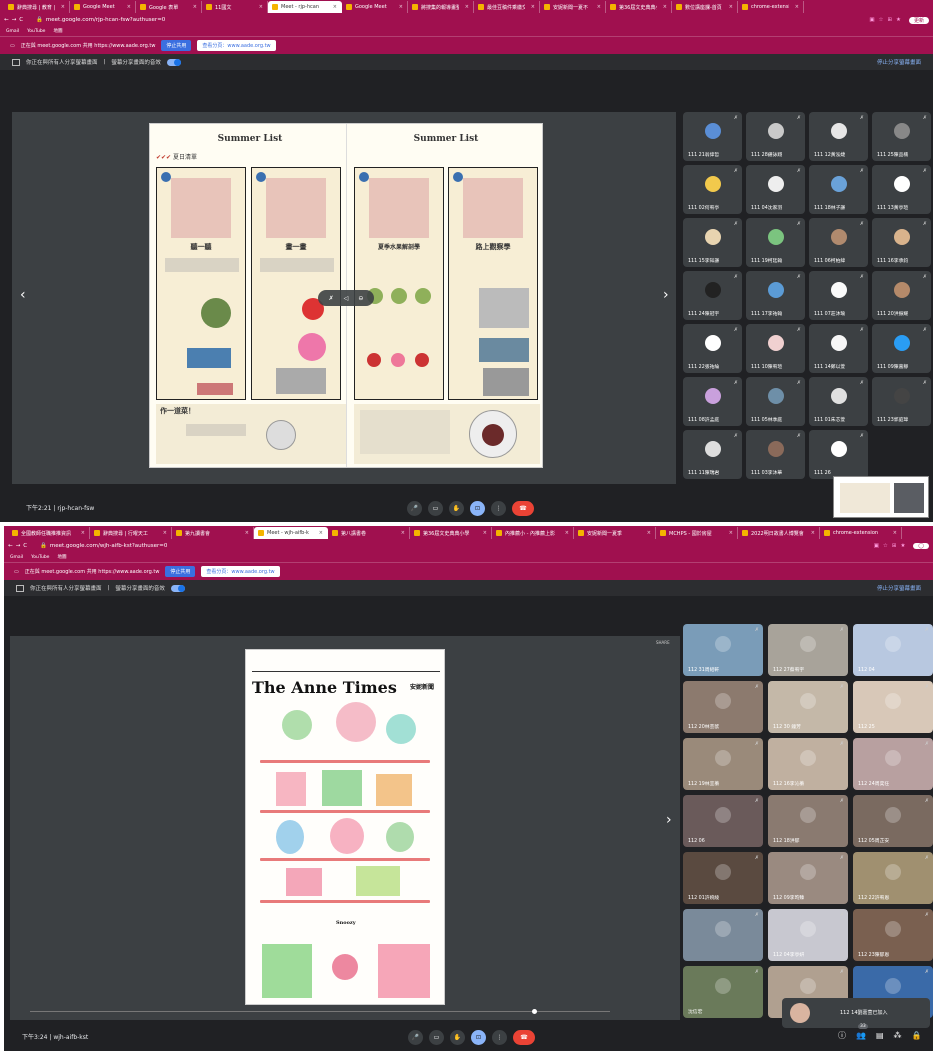 The height and width of the screenshot is (1051, 933). What do you see at coordinates (37, 7) in the screenshot?
I see `browser-tab: 辭典搜尋 | 教育 | M... ×` at bounding box center [37, 7].